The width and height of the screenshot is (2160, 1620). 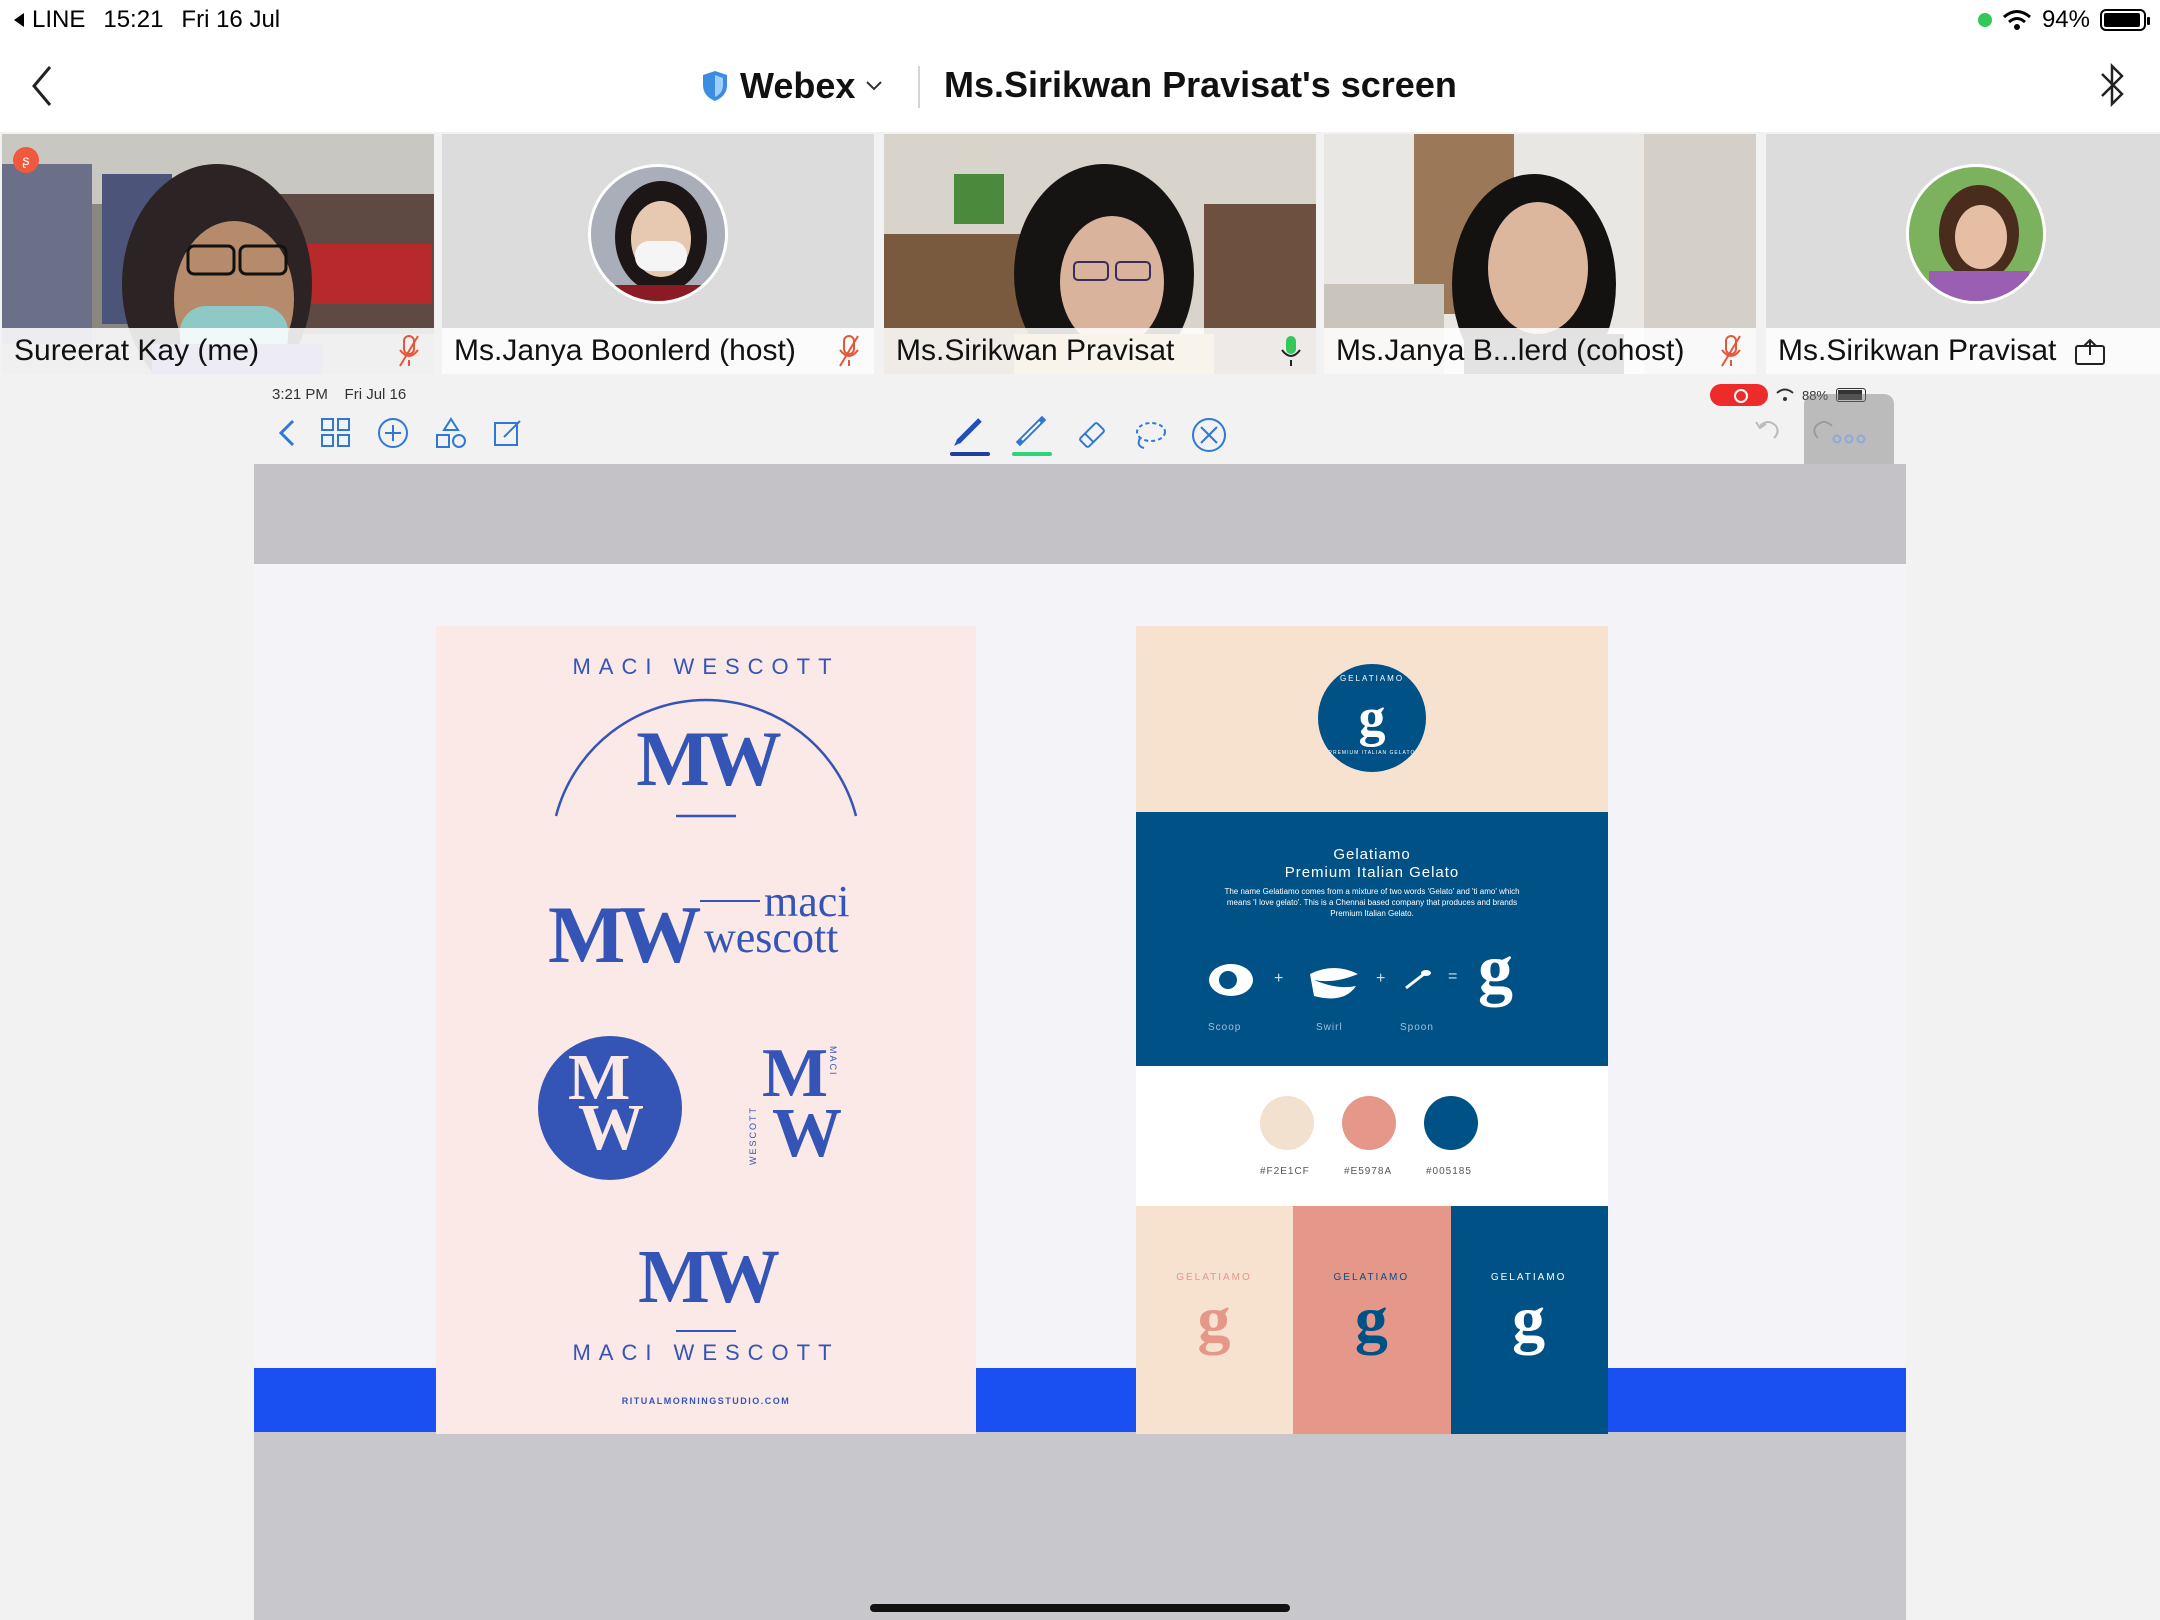 I want to click on undo-icon, so click(x=1768, y=428).